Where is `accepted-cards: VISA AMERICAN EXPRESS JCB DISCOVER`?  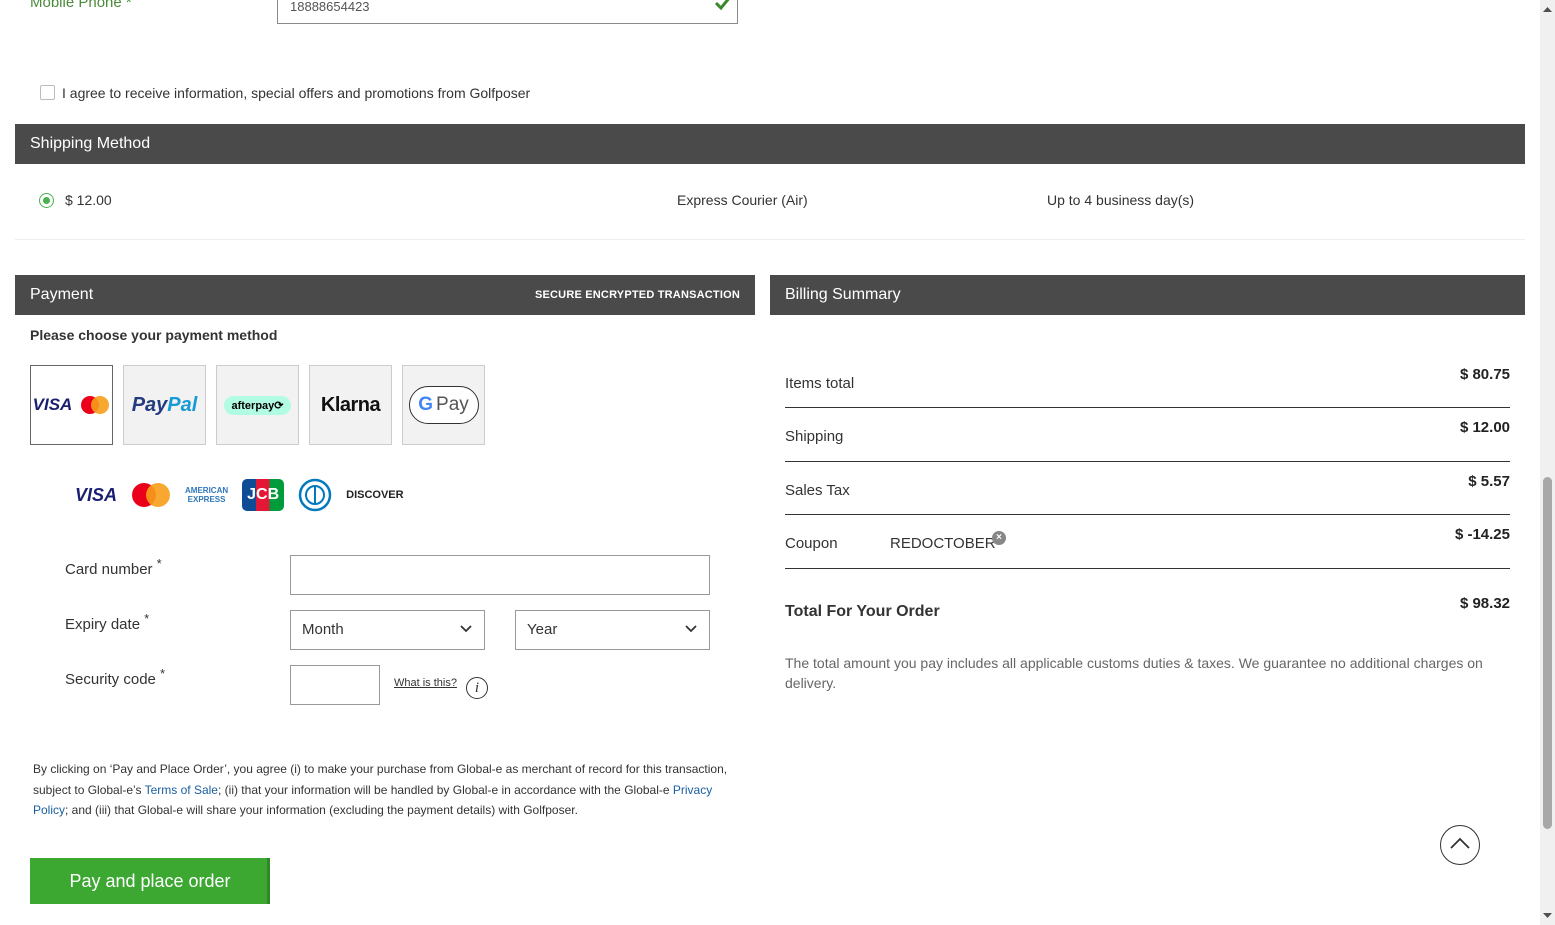 accepted-cards: VISA AMERICAN EXPRESS JCB DISCOVER is located at coordinates (239, 495).